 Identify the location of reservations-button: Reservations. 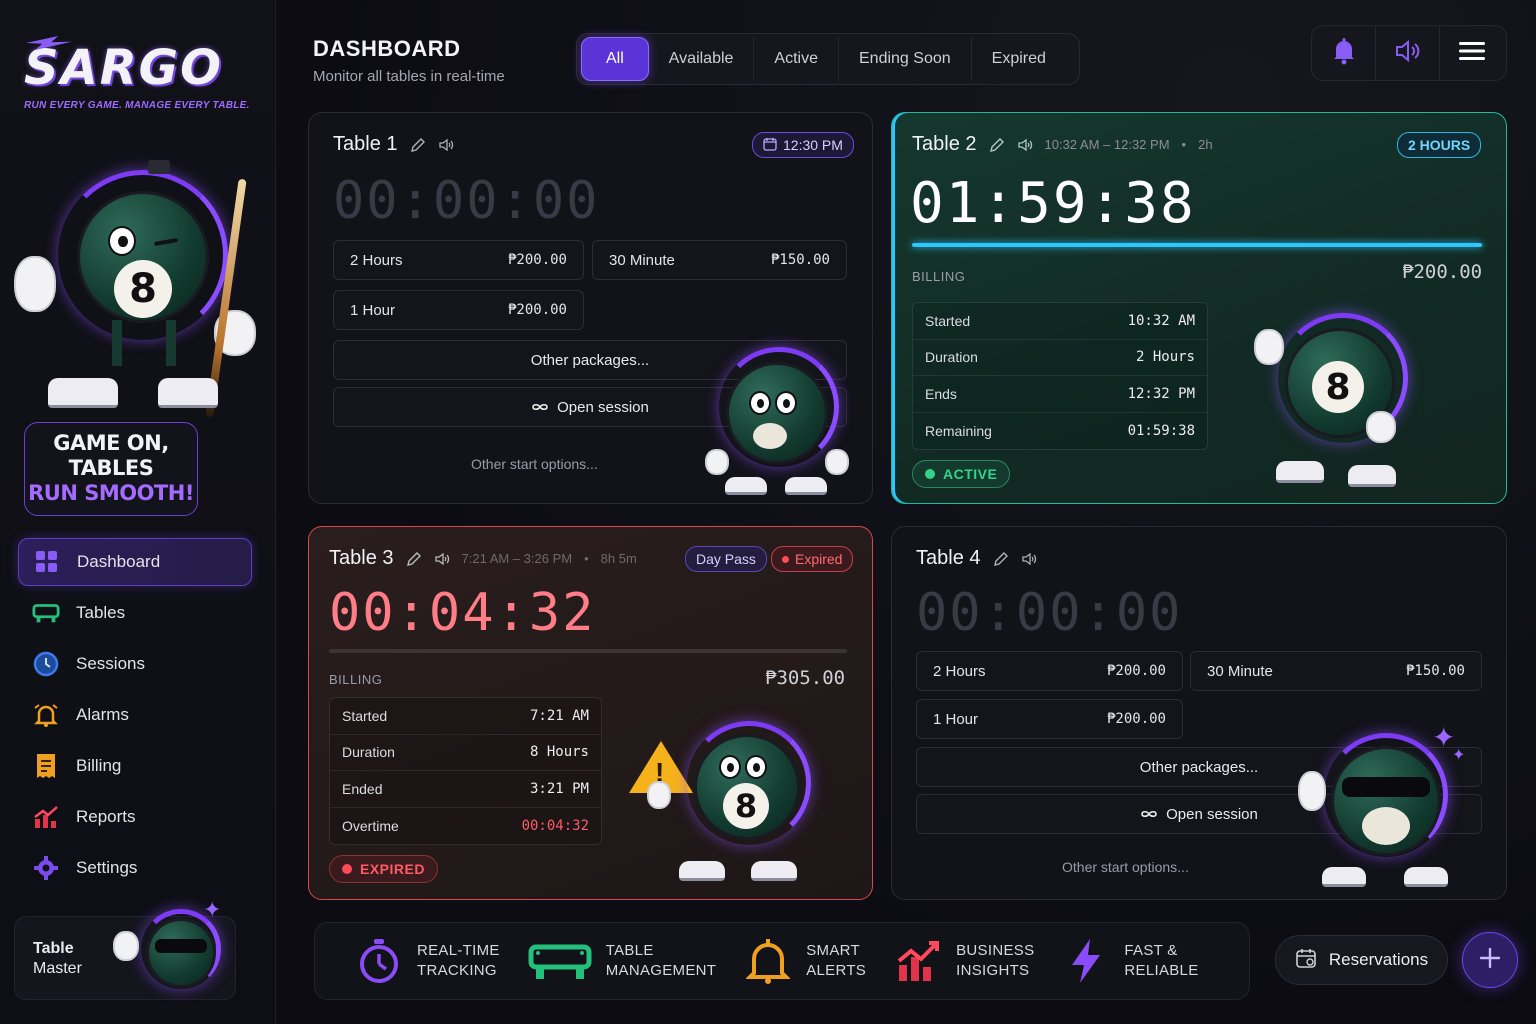
(1361, 960).